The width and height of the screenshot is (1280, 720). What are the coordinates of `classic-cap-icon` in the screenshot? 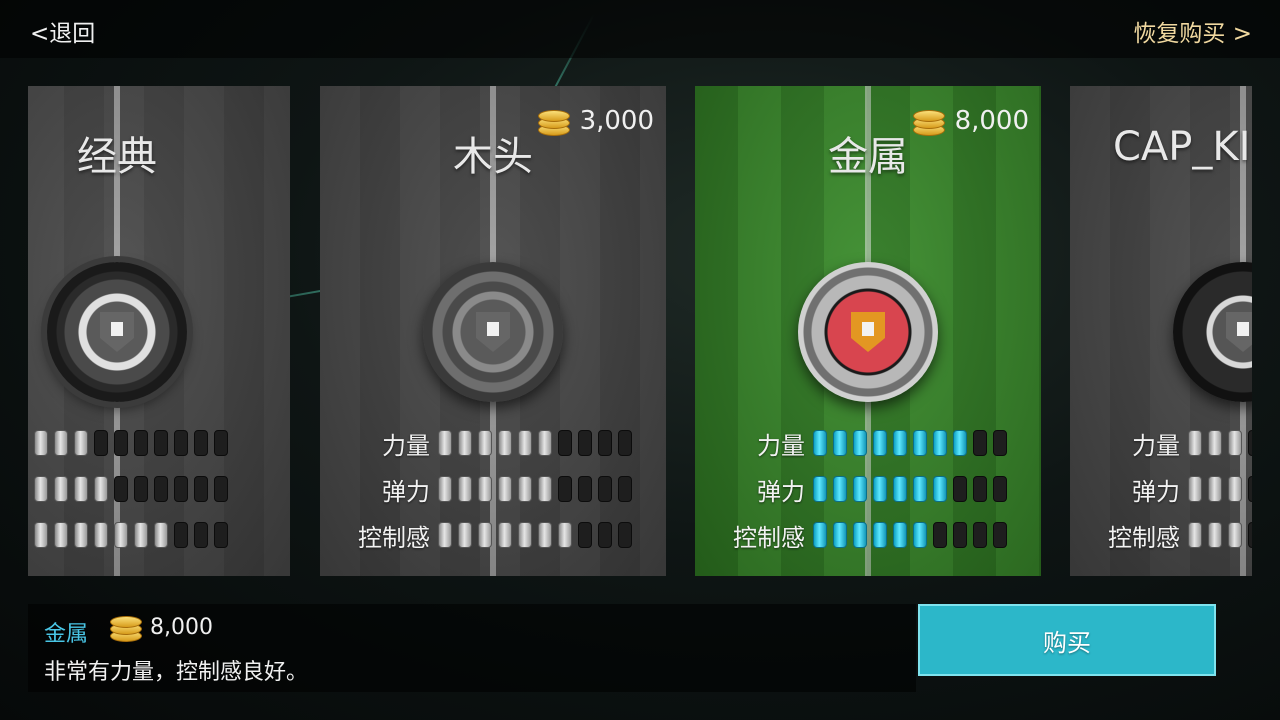 It's located at (117, 332).